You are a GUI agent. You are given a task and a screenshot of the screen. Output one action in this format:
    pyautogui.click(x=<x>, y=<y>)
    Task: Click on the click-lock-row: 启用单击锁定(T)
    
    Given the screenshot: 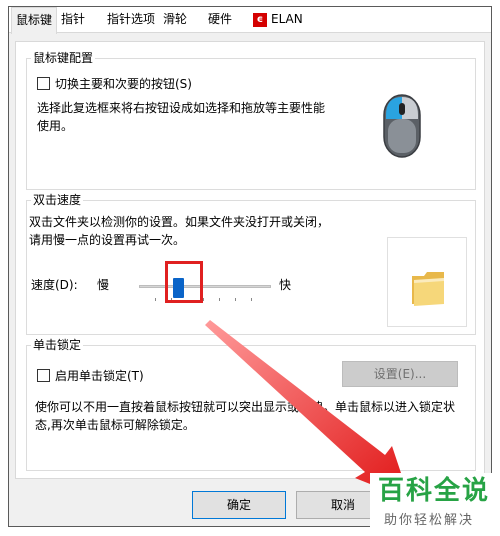 What is the action you would take?
    pyautogui.click(x=90, y=375)
    